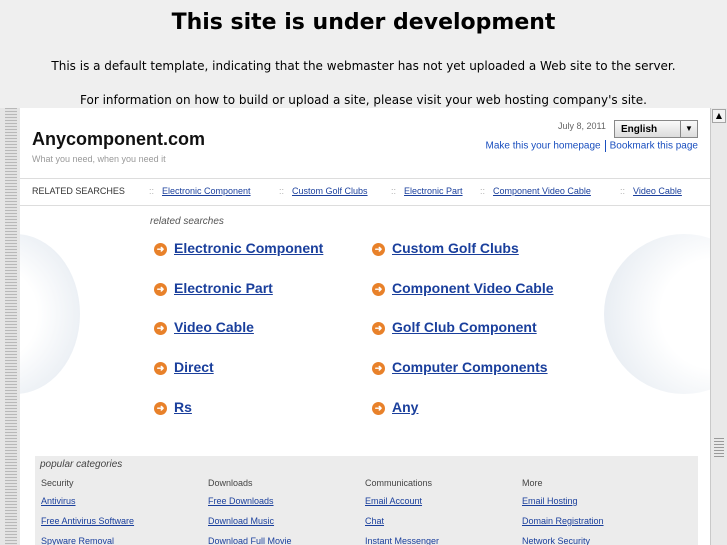  Describe the element at coordinates (402, 526) in the screenshot. I see `category-link: Chat` at that location.